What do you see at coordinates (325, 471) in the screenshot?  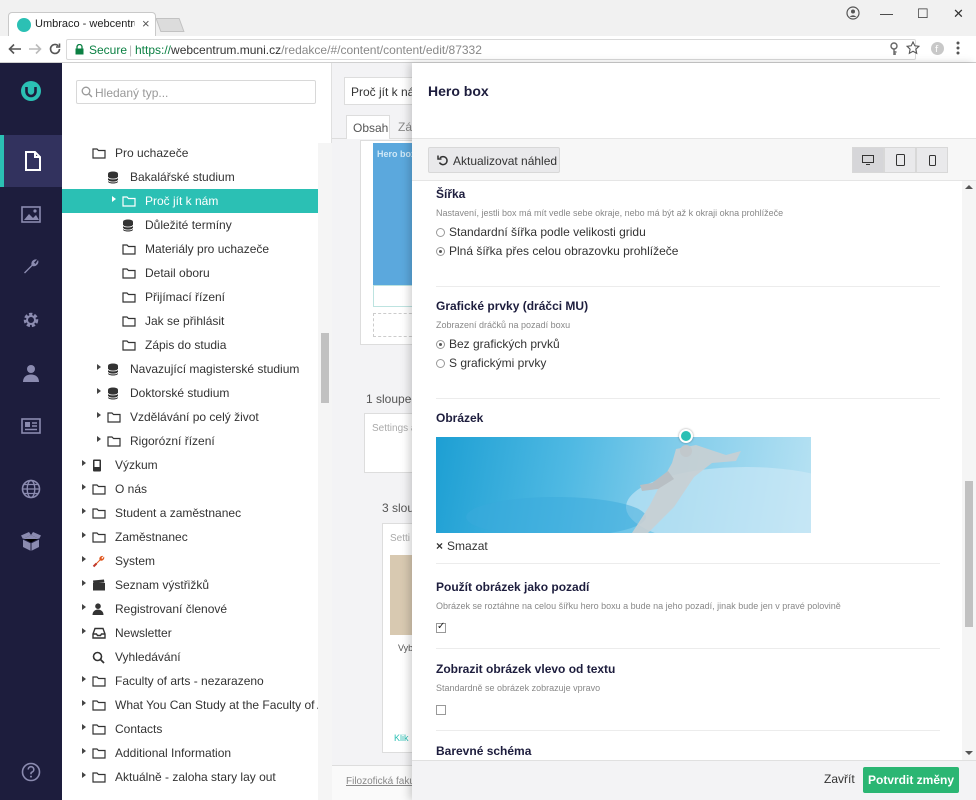 I see `tree-scrollbar` at bounding box center [325, 471].